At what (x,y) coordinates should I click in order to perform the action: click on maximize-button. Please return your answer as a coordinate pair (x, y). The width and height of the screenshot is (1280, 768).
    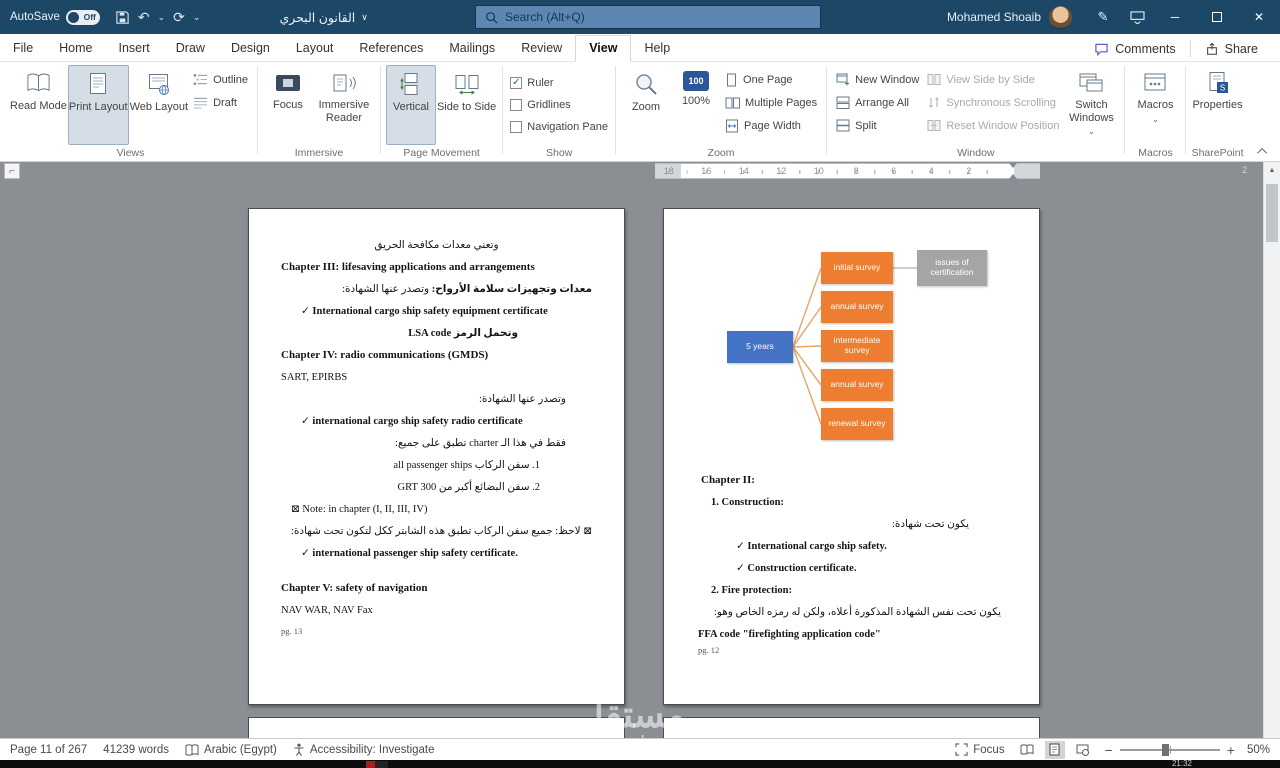
    Looking at the image, I should click on (1217, 17).